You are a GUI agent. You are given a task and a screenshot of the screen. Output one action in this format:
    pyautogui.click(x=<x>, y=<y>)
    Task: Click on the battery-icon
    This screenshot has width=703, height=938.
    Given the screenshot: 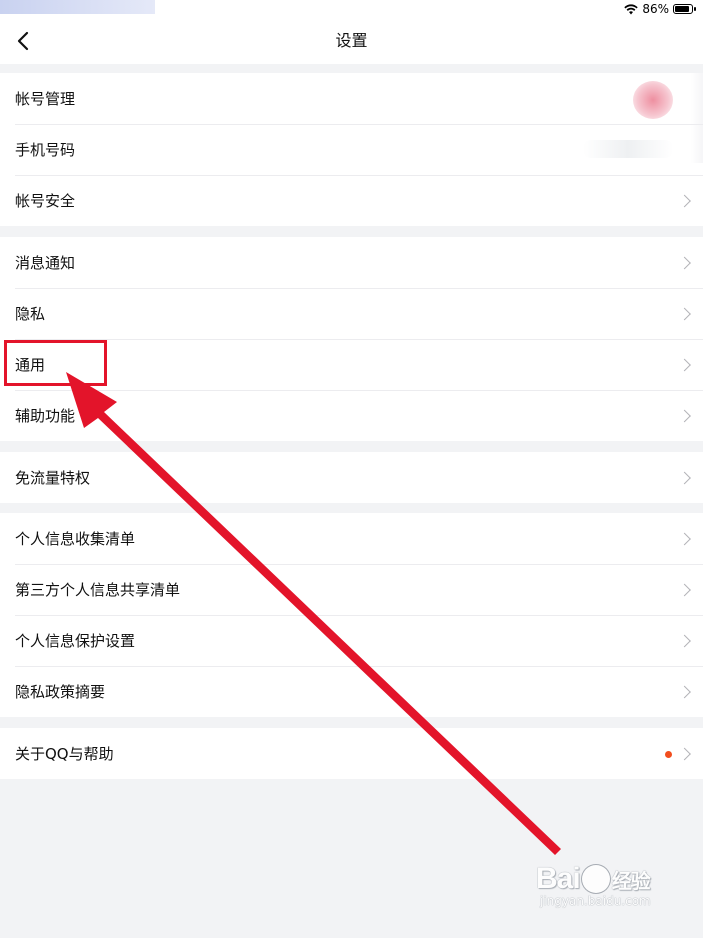 What is the action you would take?
    pyautogui.click(x=684, y=9)
    